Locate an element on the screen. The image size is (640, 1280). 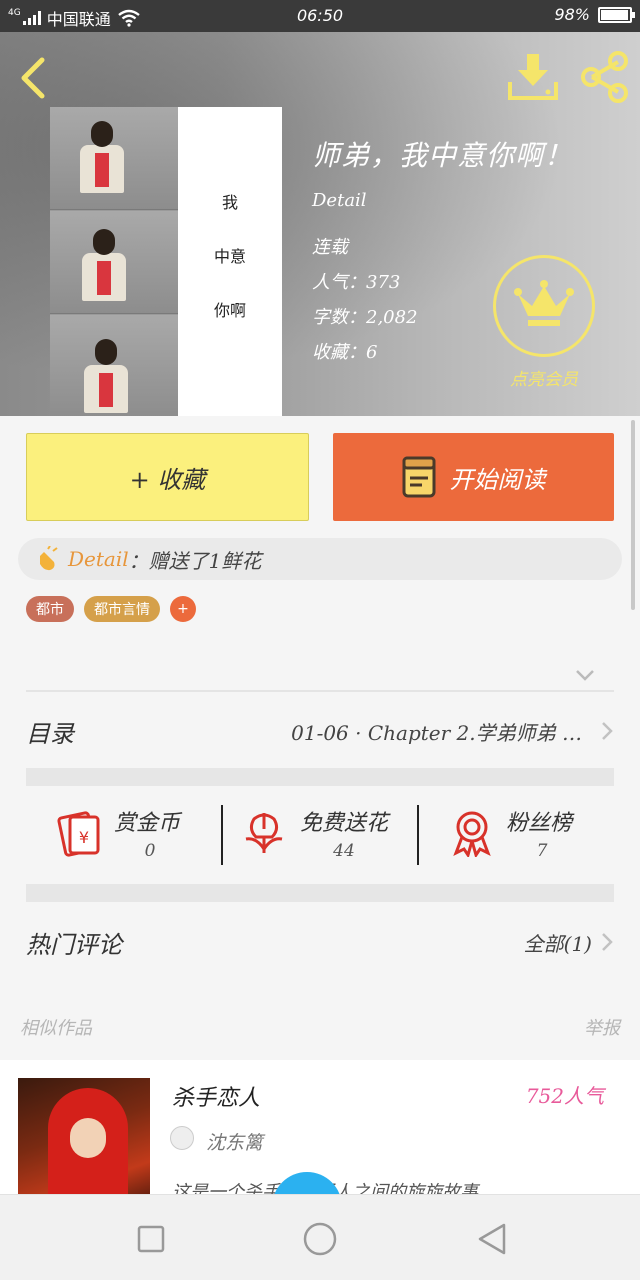
chevron-down-icon is located at coordinates (585, 675).